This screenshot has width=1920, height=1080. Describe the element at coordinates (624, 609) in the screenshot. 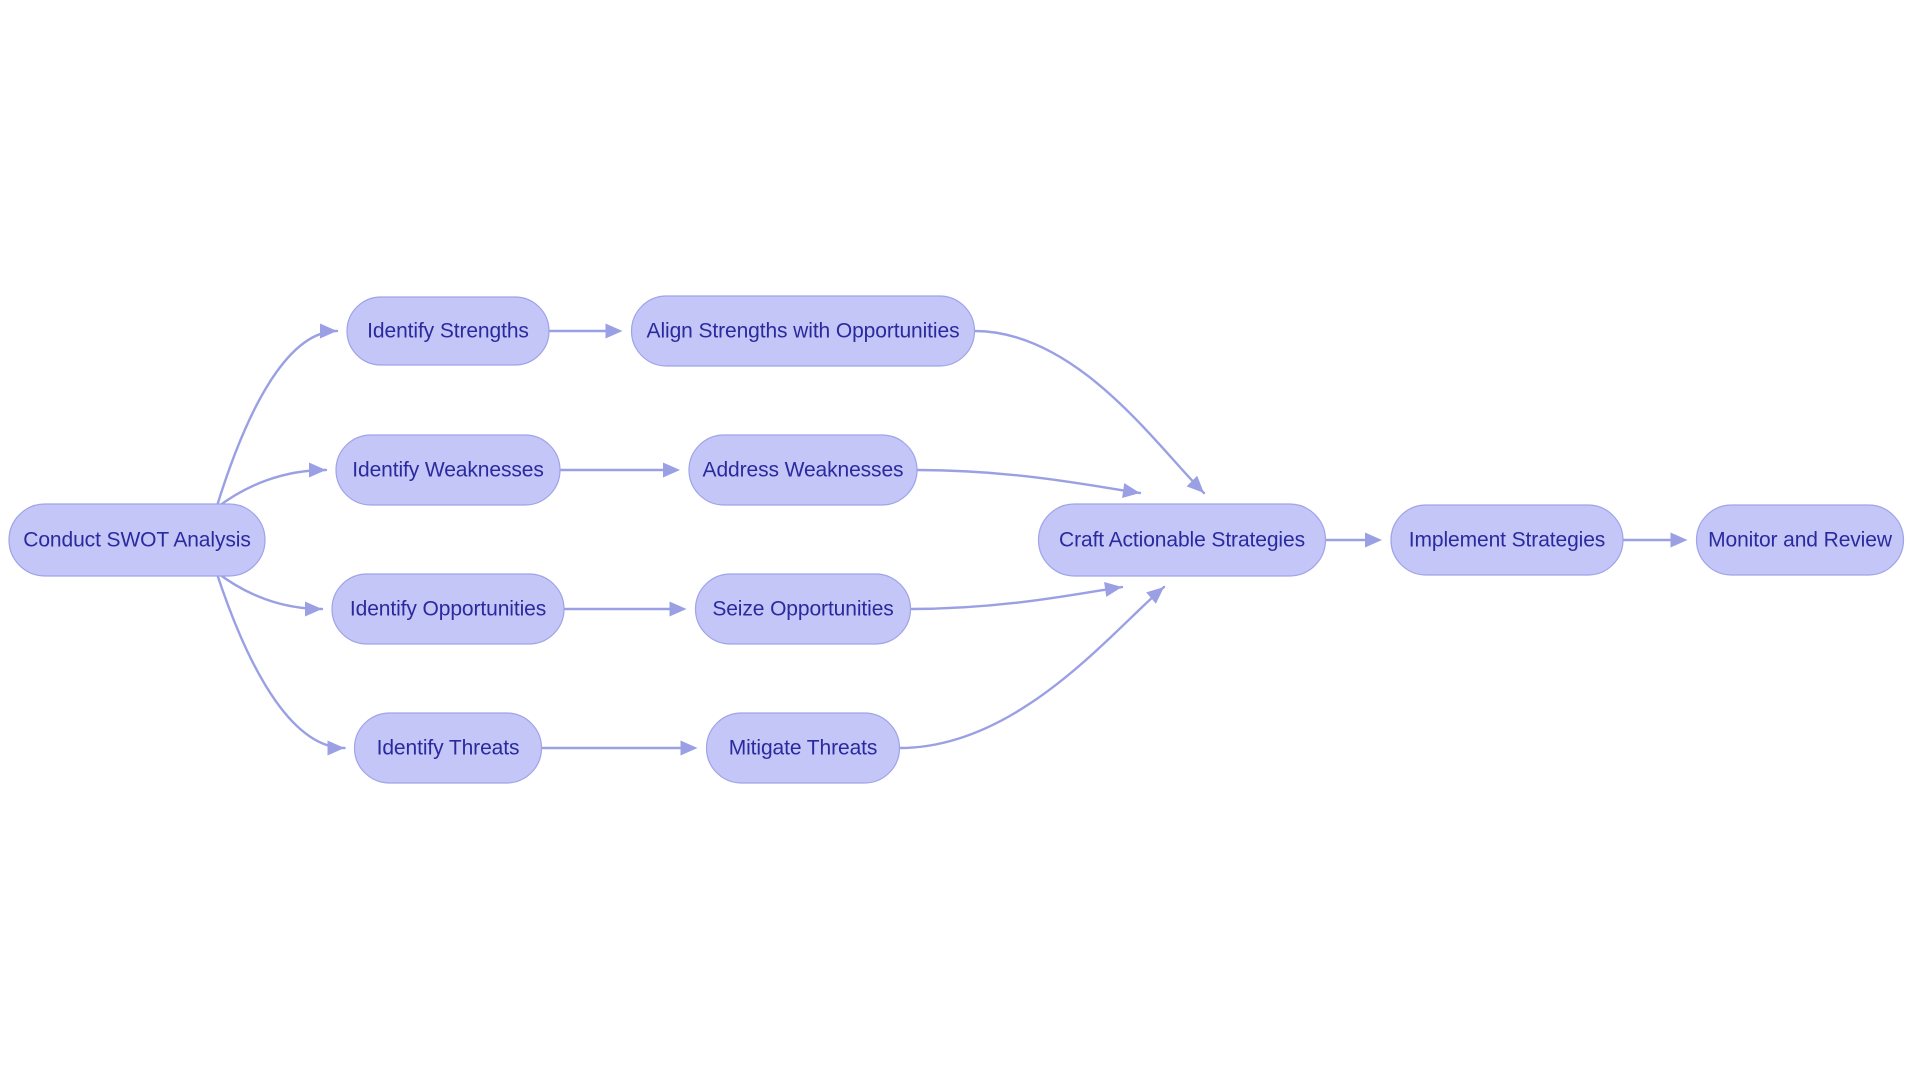

I see `edge-opportunities-to-seize` at that location.